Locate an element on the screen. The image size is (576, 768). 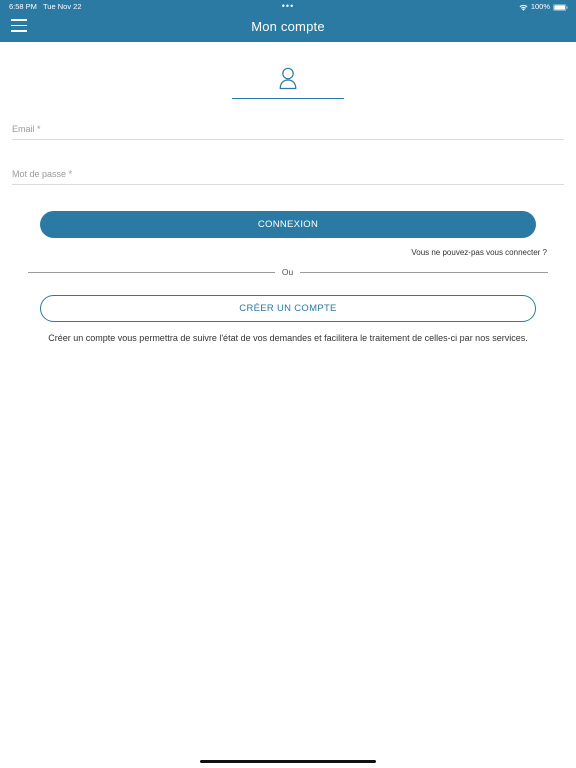
profile-divider is located at coordinates (288, 98).